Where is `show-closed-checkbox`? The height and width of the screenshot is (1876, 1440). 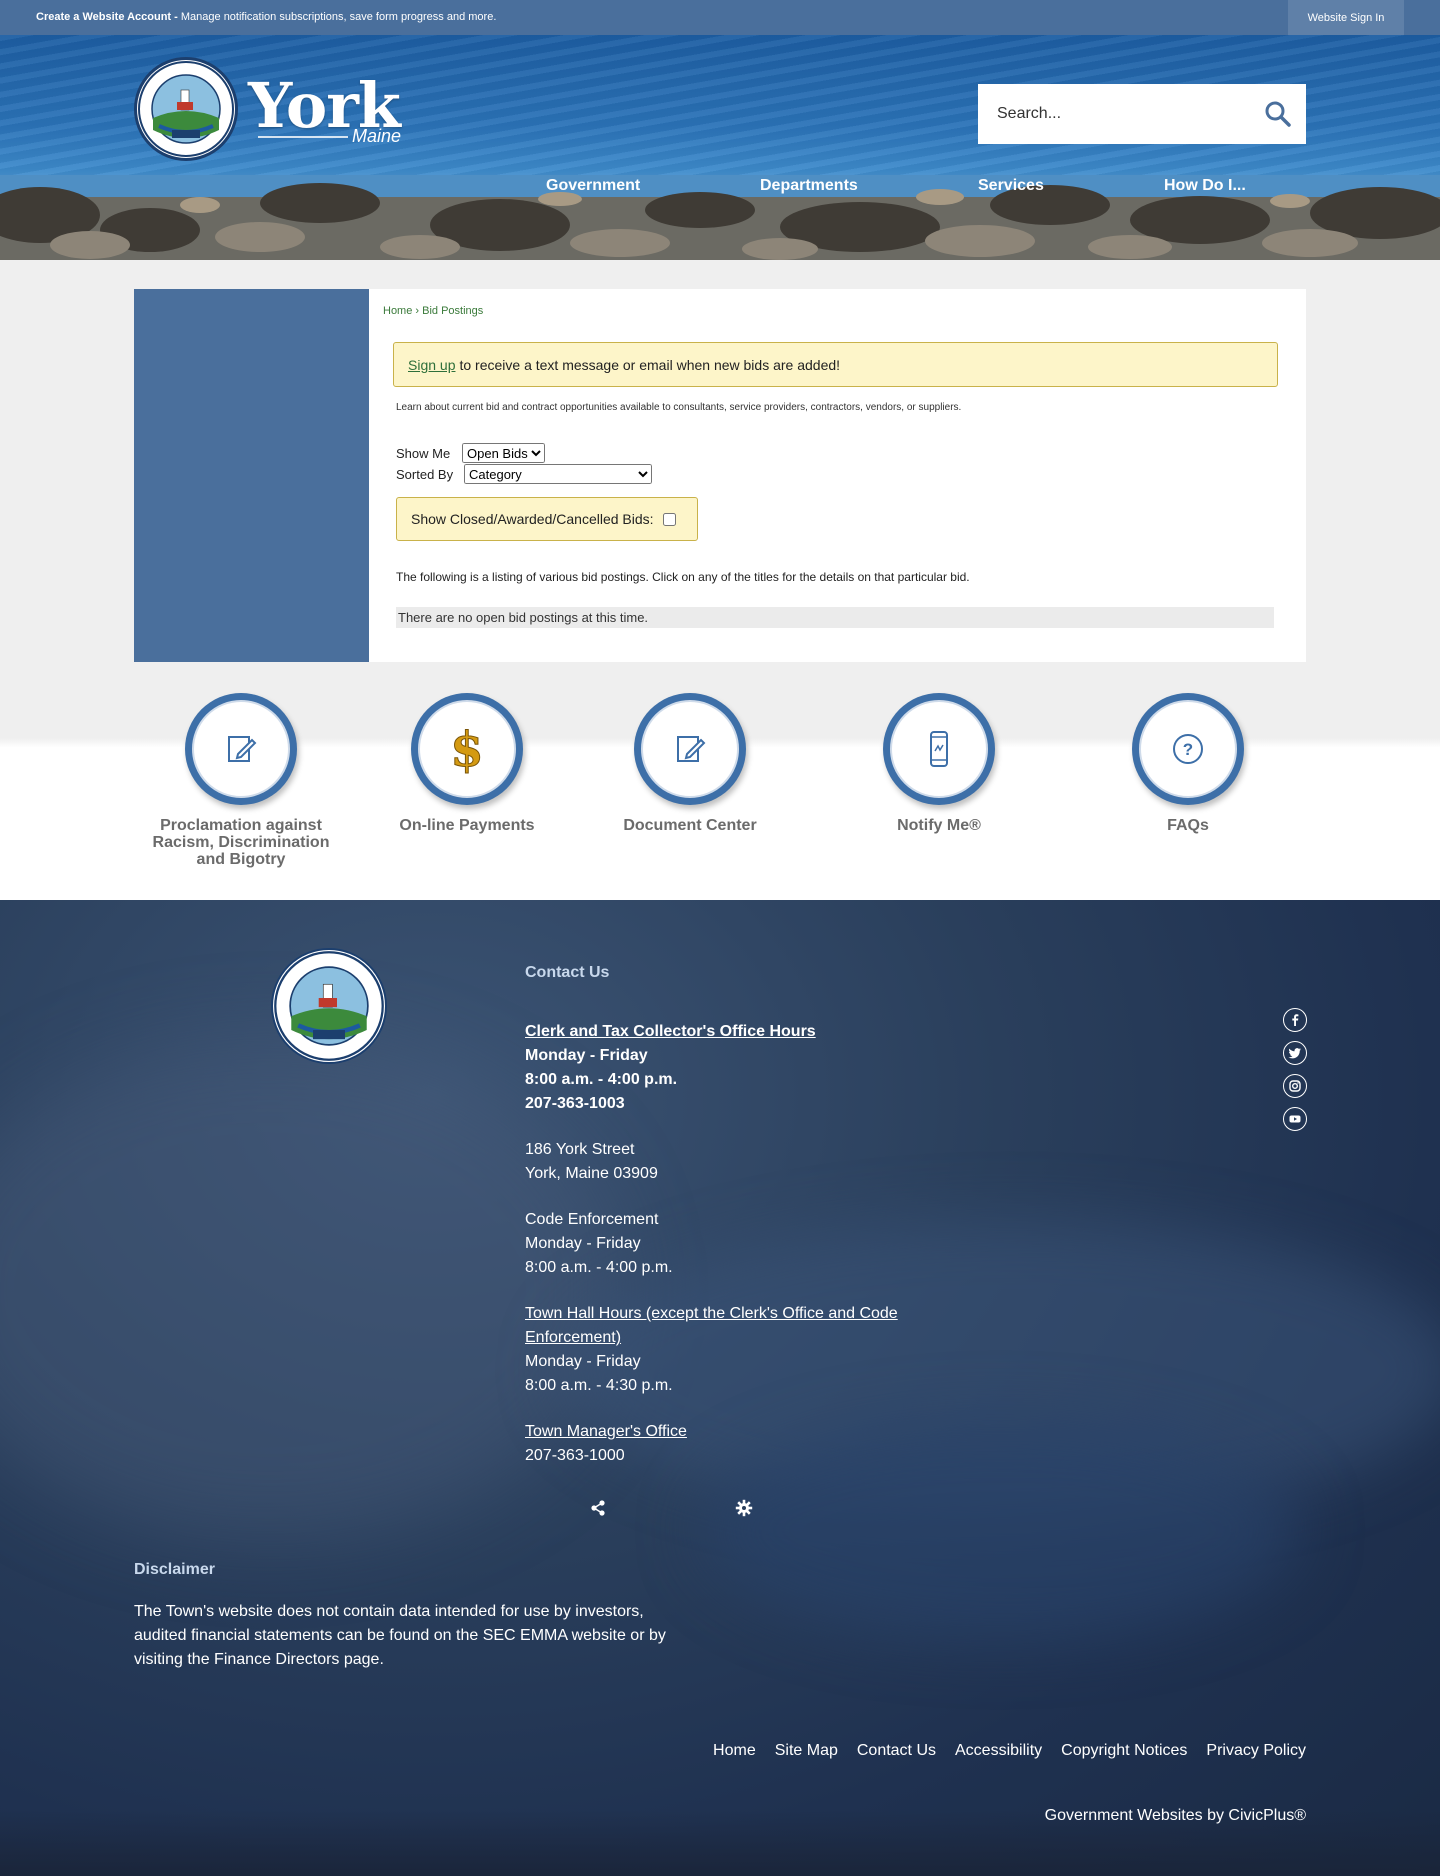
show-closed-checkbox is located at coordinates (669, 519).